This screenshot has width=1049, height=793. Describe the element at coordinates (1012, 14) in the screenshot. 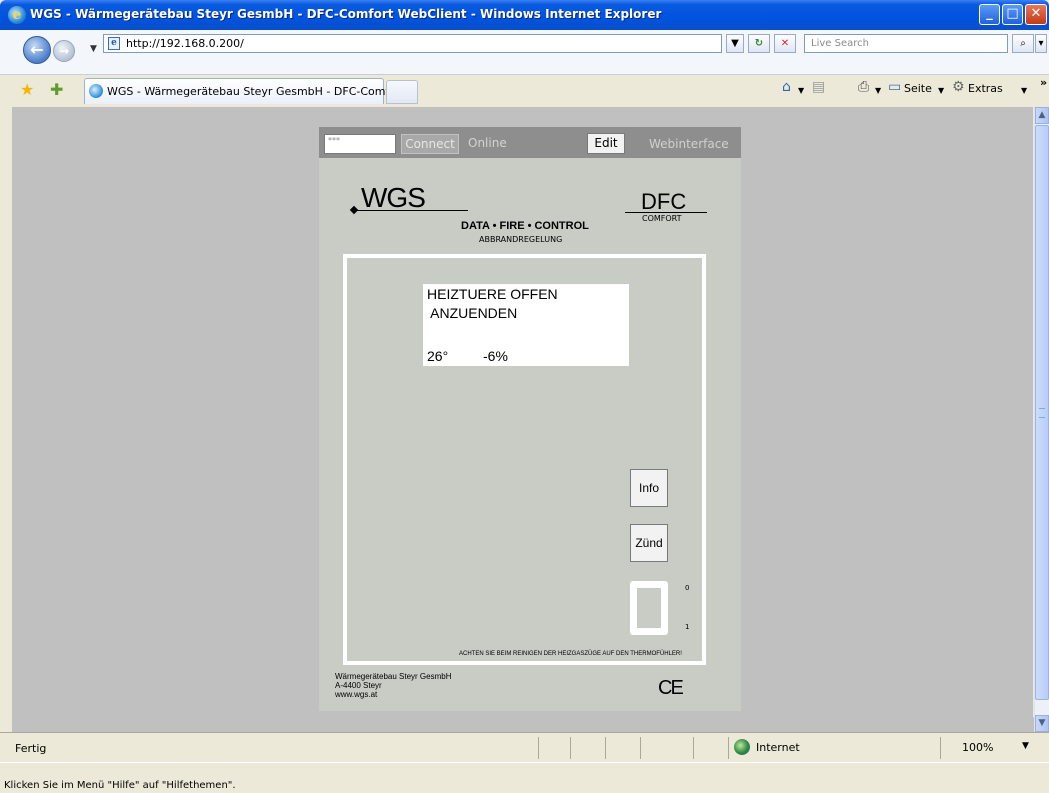

I see `maximize-button: □` at that location.